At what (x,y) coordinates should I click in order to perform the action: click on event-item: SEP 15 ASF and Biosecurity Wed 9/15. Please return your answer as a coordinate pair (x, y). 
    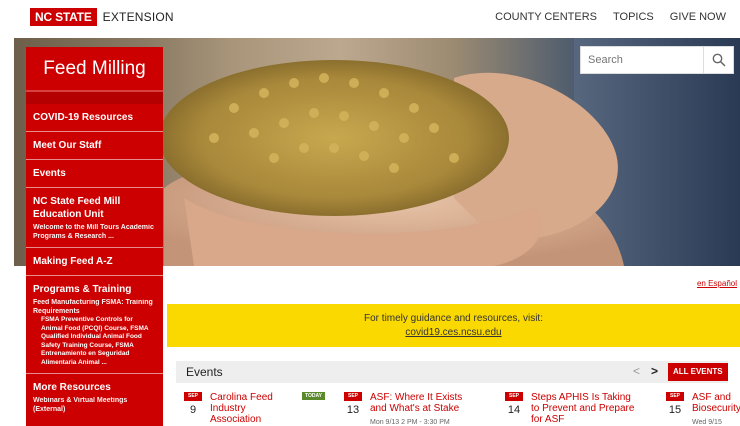
    Looking at the image, I should click on (703, 409).